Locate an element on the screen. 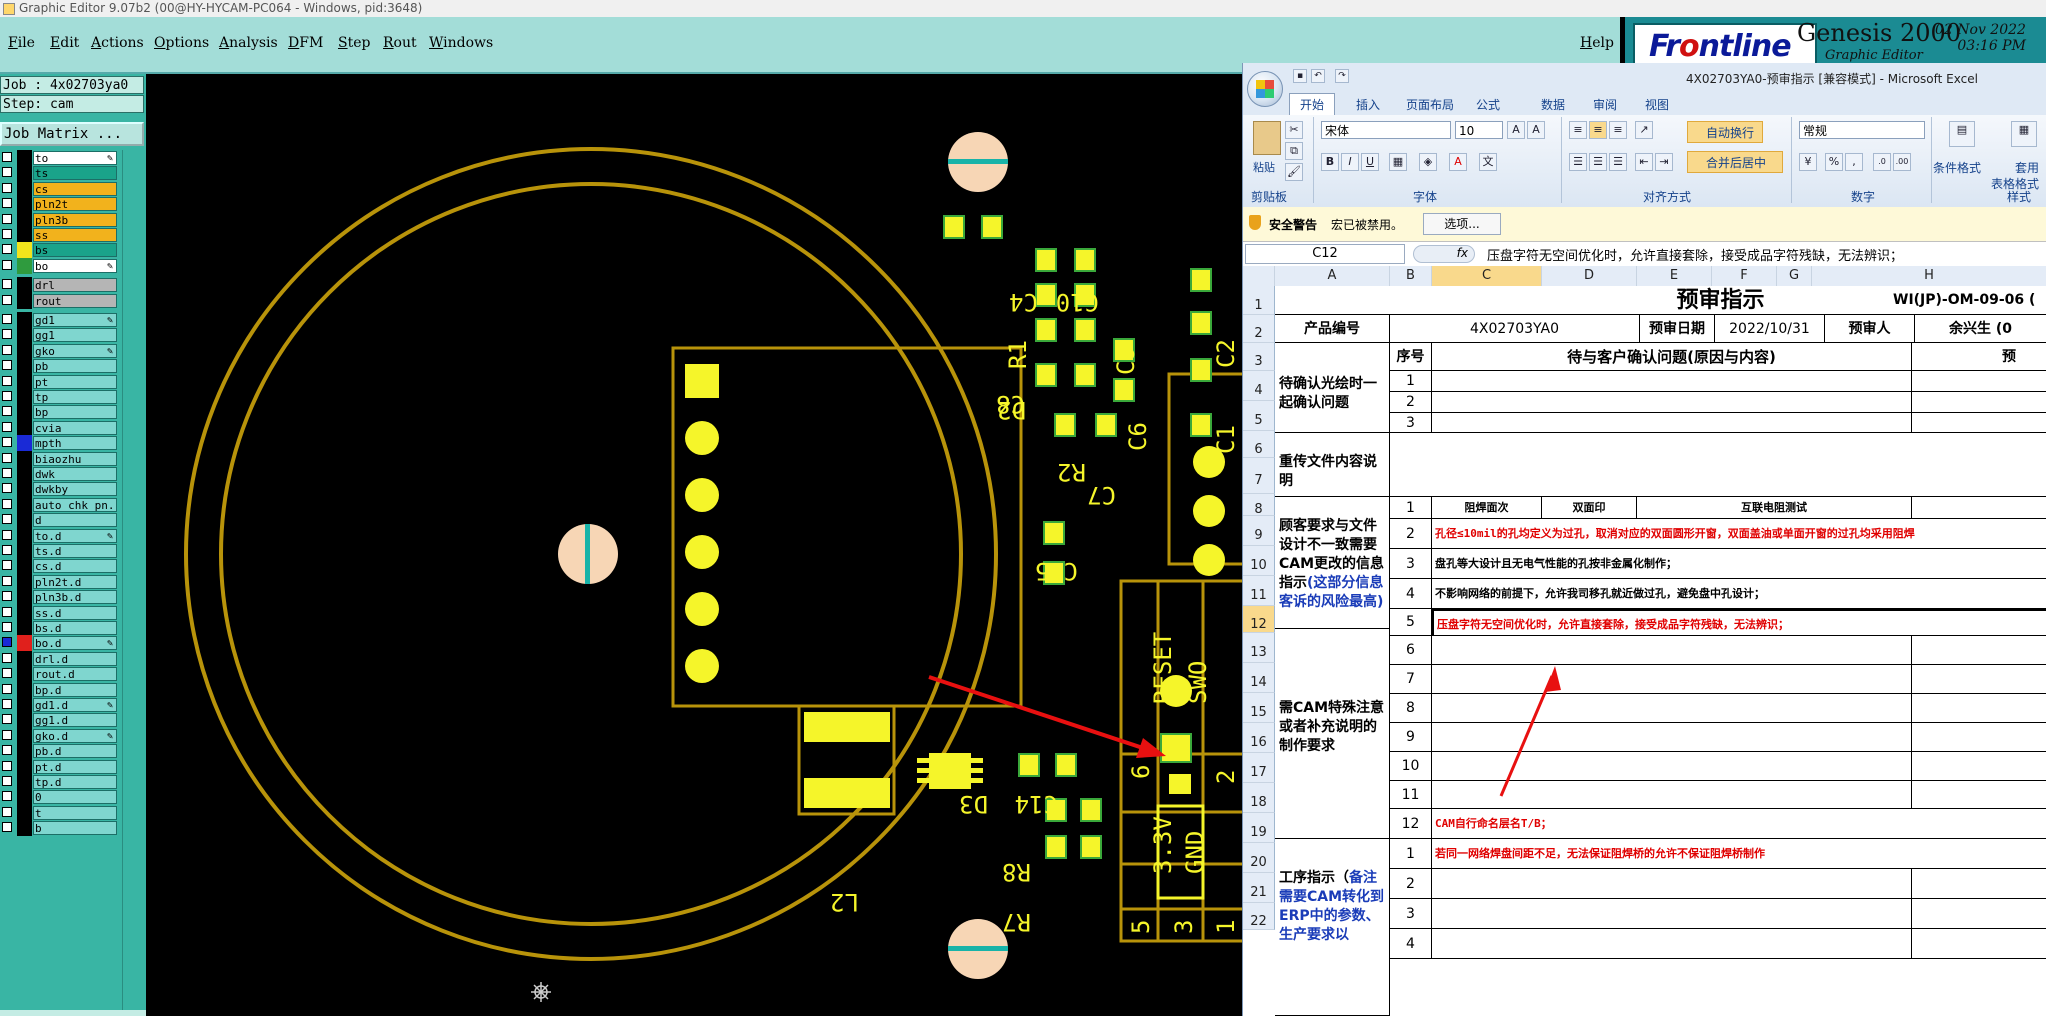  formula-input: 压盘字符无空间优化时，允许直接套除，接受成品字符残缺，无法辨识； is located at coordinates (1695, 254).